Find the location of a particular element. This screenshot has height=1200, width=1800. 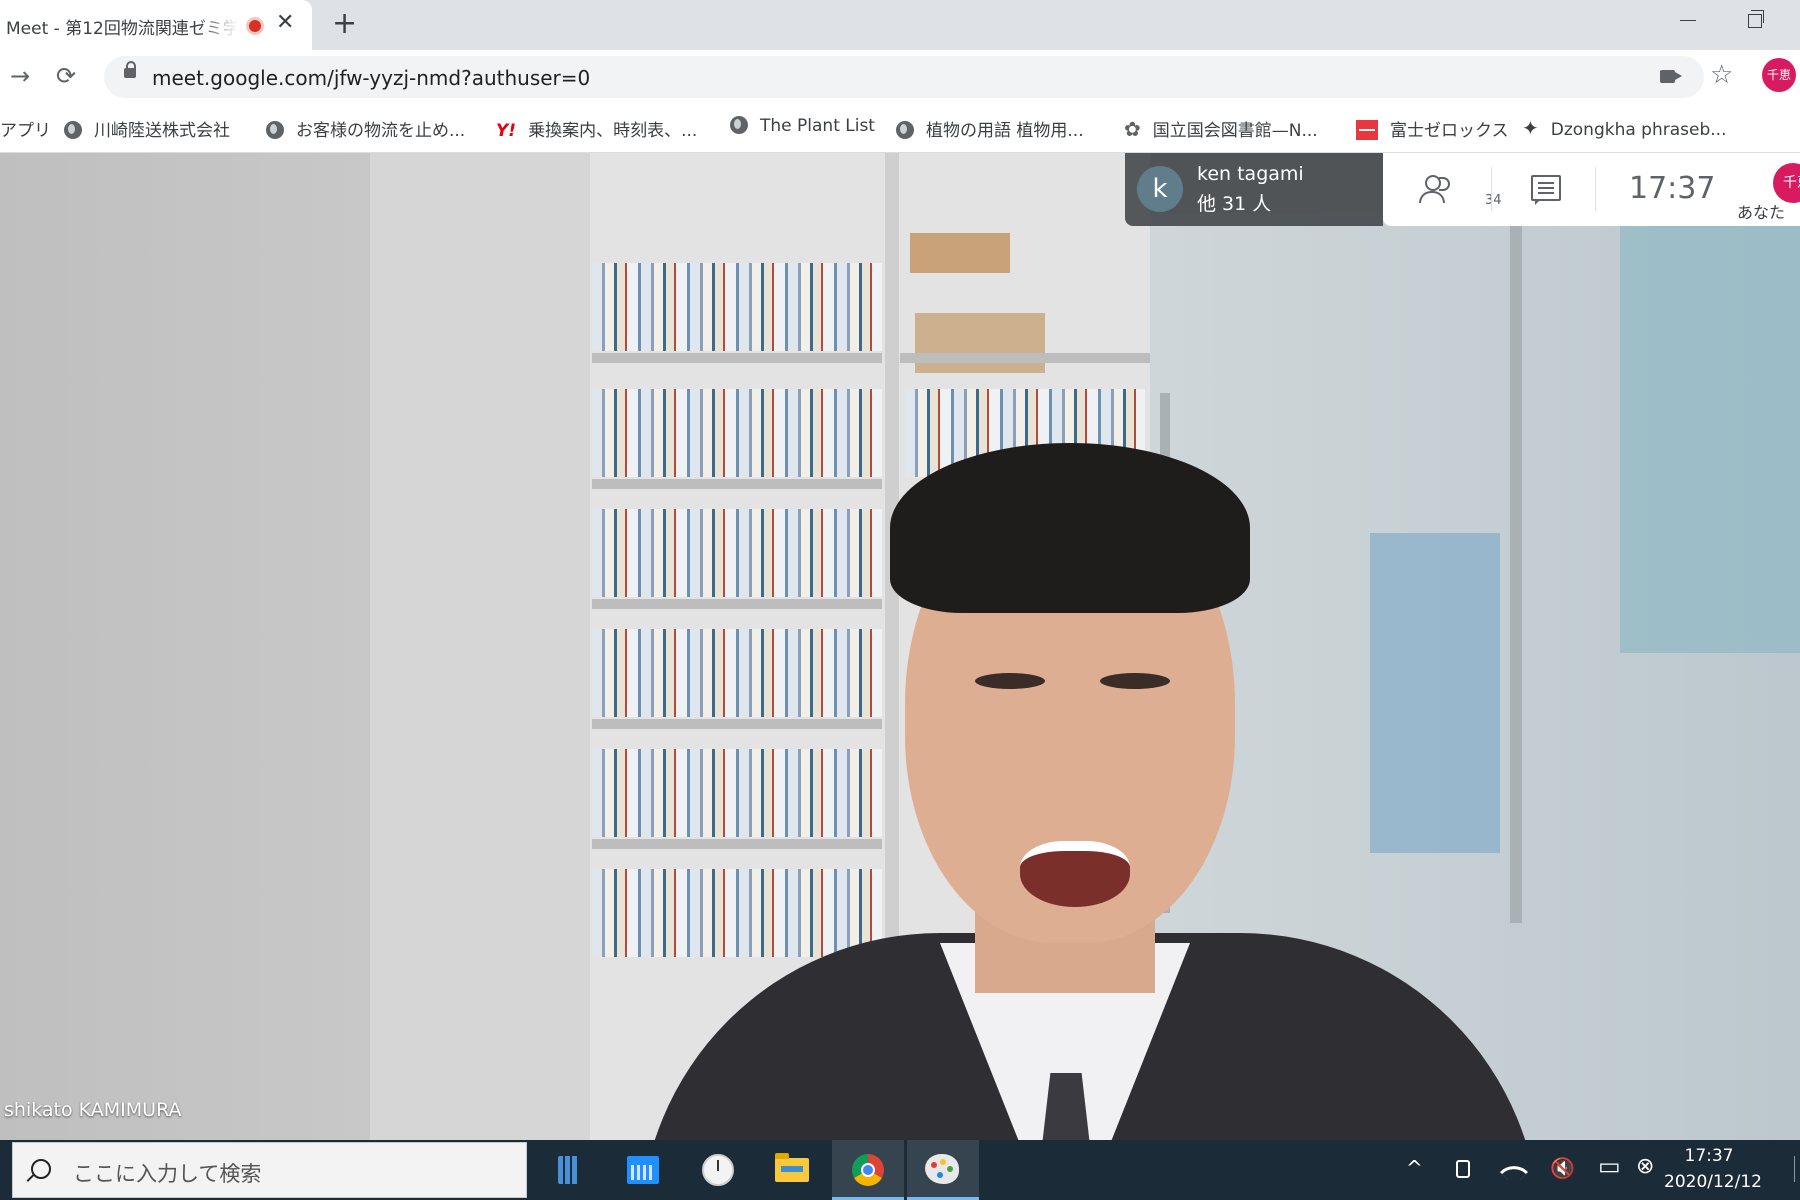

windows-taskbar: ここに入力して検索 ^ 🔇 ▭ ⊗ 17:37 2020/12/12 is located at coordinates (900, 1170).